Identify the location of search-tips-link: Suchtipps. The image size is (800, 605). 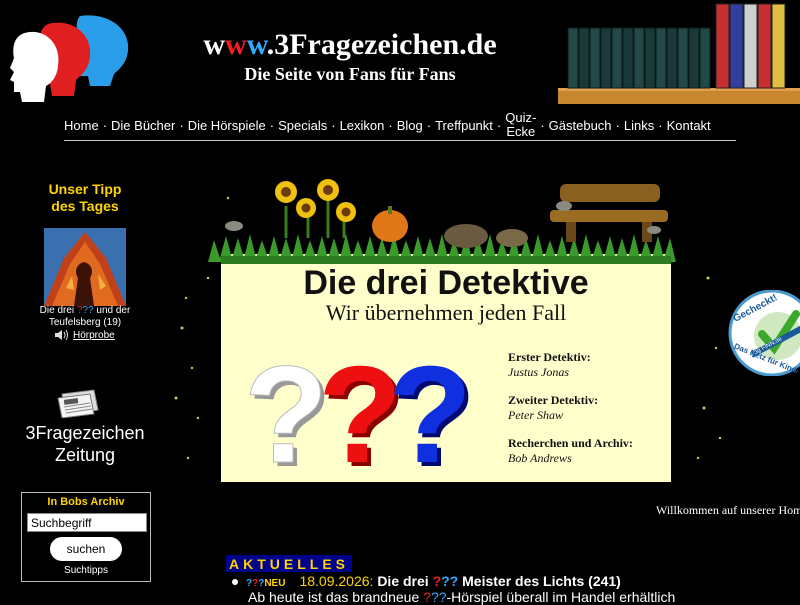
(86, 570).